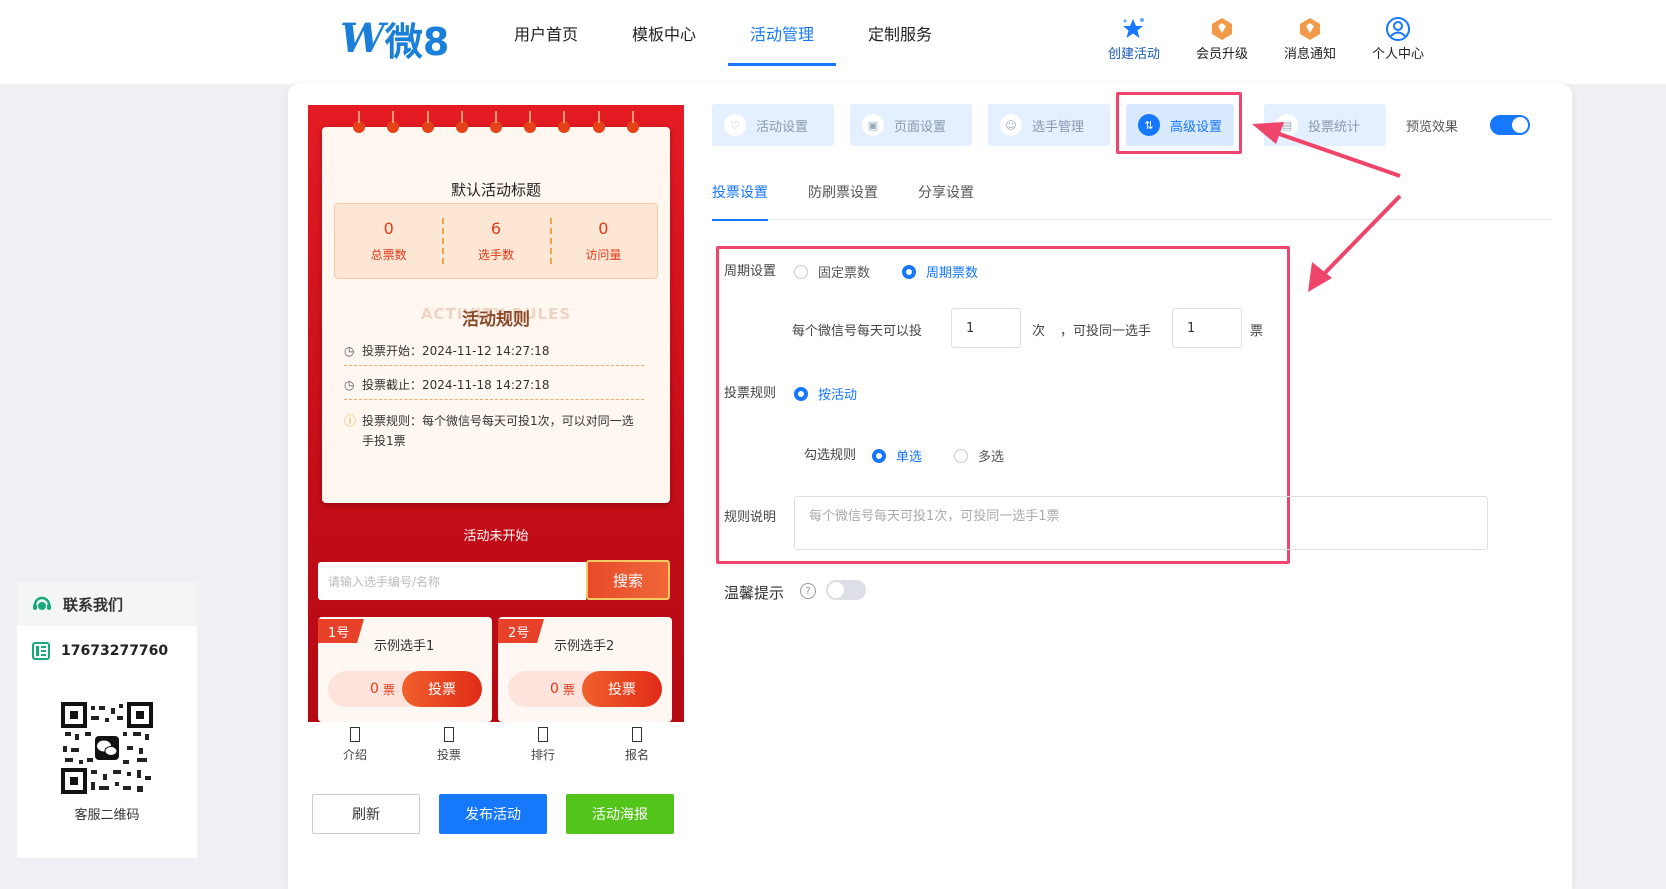 Image resolution: width=1666 pixels, height=889 pixels. I want to click on tab-page-settings: ▣ 页面设置, so click(911, 125).